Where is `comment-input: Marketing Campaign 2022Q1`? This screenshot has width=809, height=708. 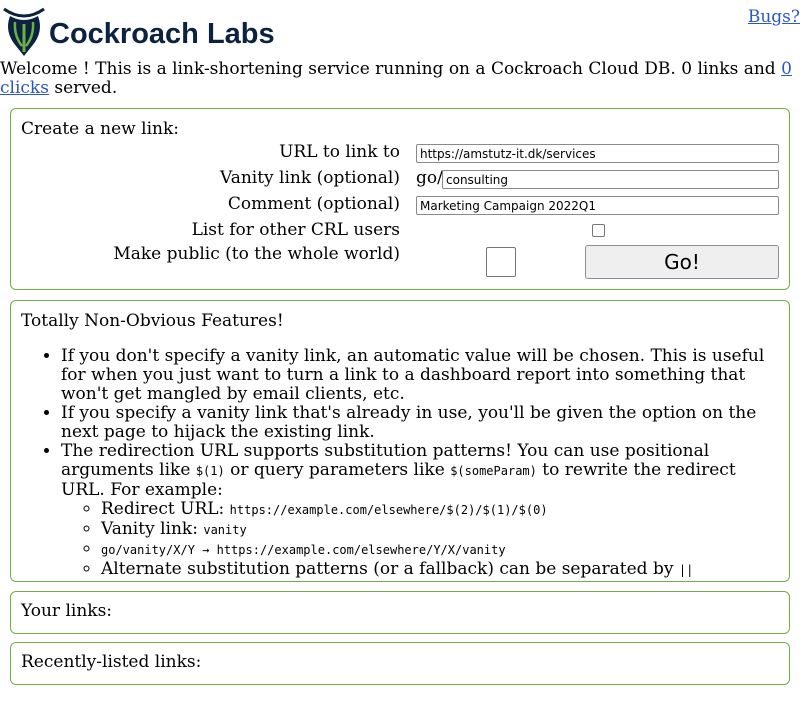
comment-input: Marketing Campaign 2022Q1 is located at coordinates (597, 205).